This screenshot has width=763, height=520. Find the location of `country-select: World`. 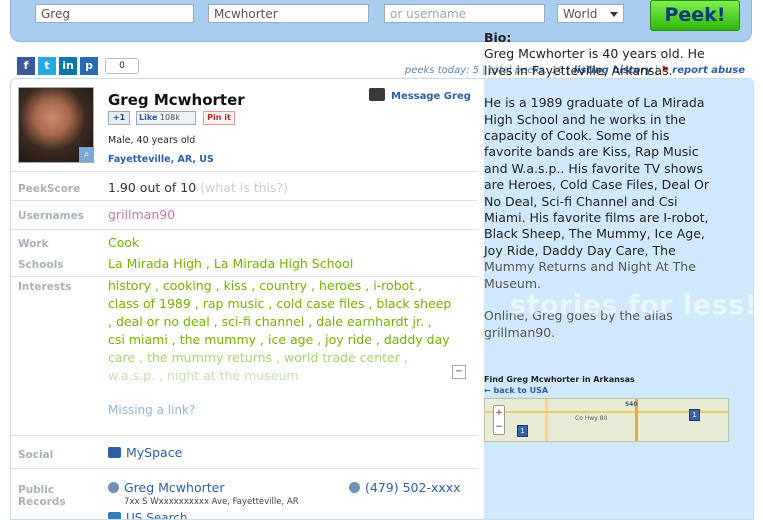

country-select: World is located at coordinates (590, 13).